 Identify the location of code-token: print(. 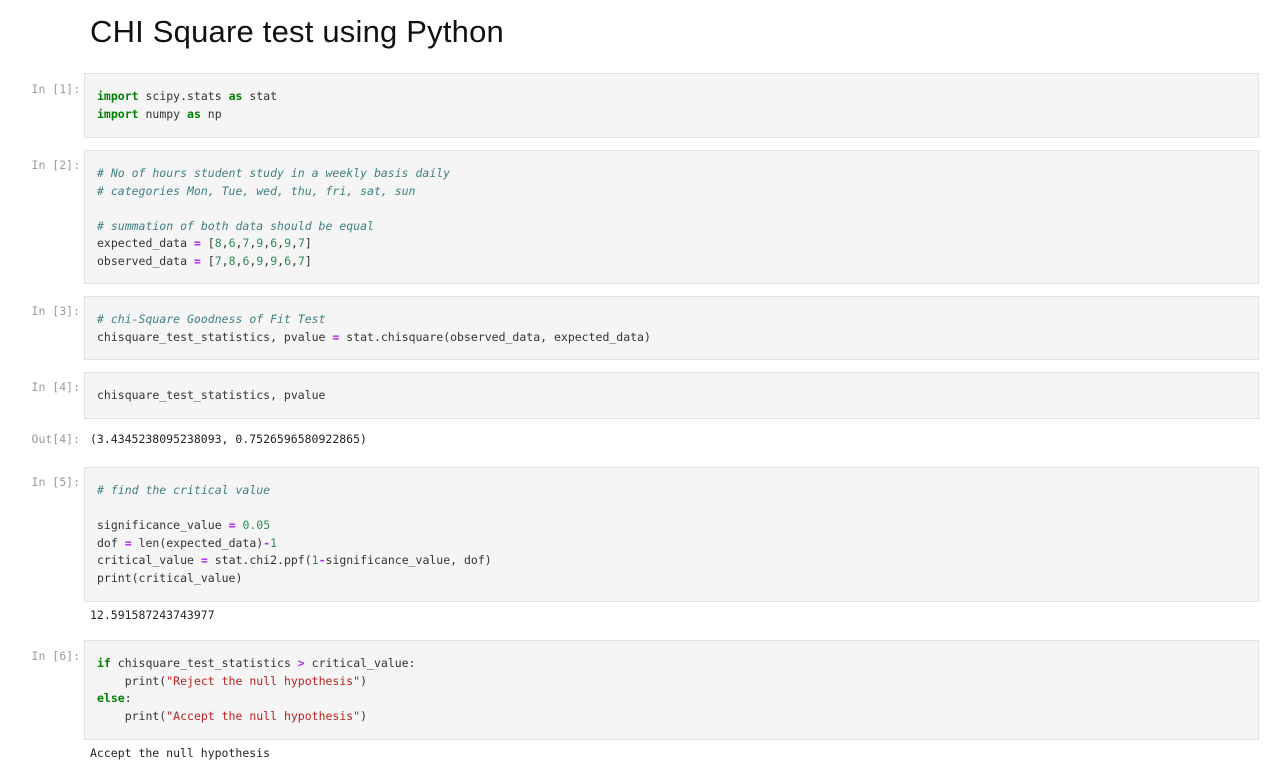
(132, 715).